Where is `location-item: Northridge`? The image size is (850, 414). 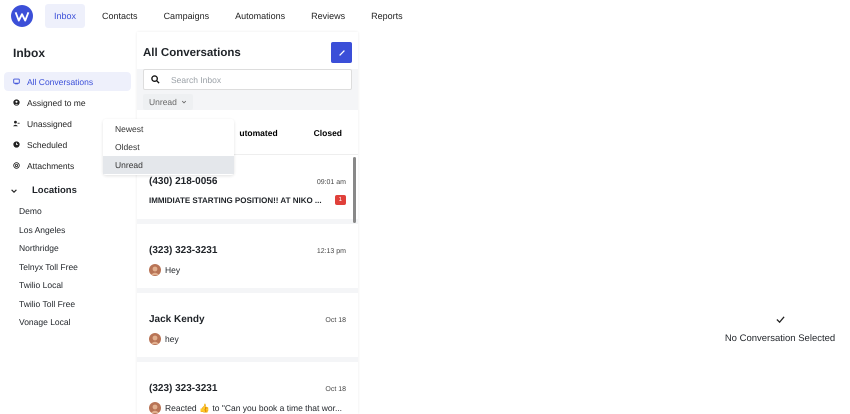
location-item: Northridge is located at coordinates (67, 252).